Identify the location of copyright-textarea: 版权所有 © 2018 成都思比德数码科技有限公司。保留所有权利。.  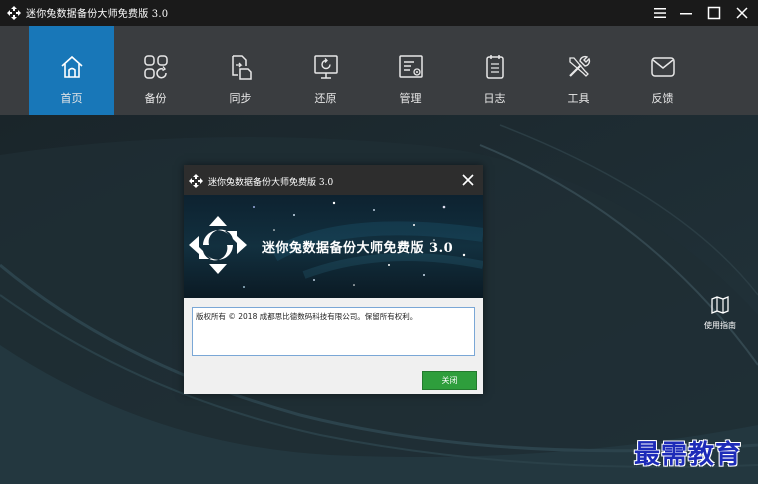
(333, 331).